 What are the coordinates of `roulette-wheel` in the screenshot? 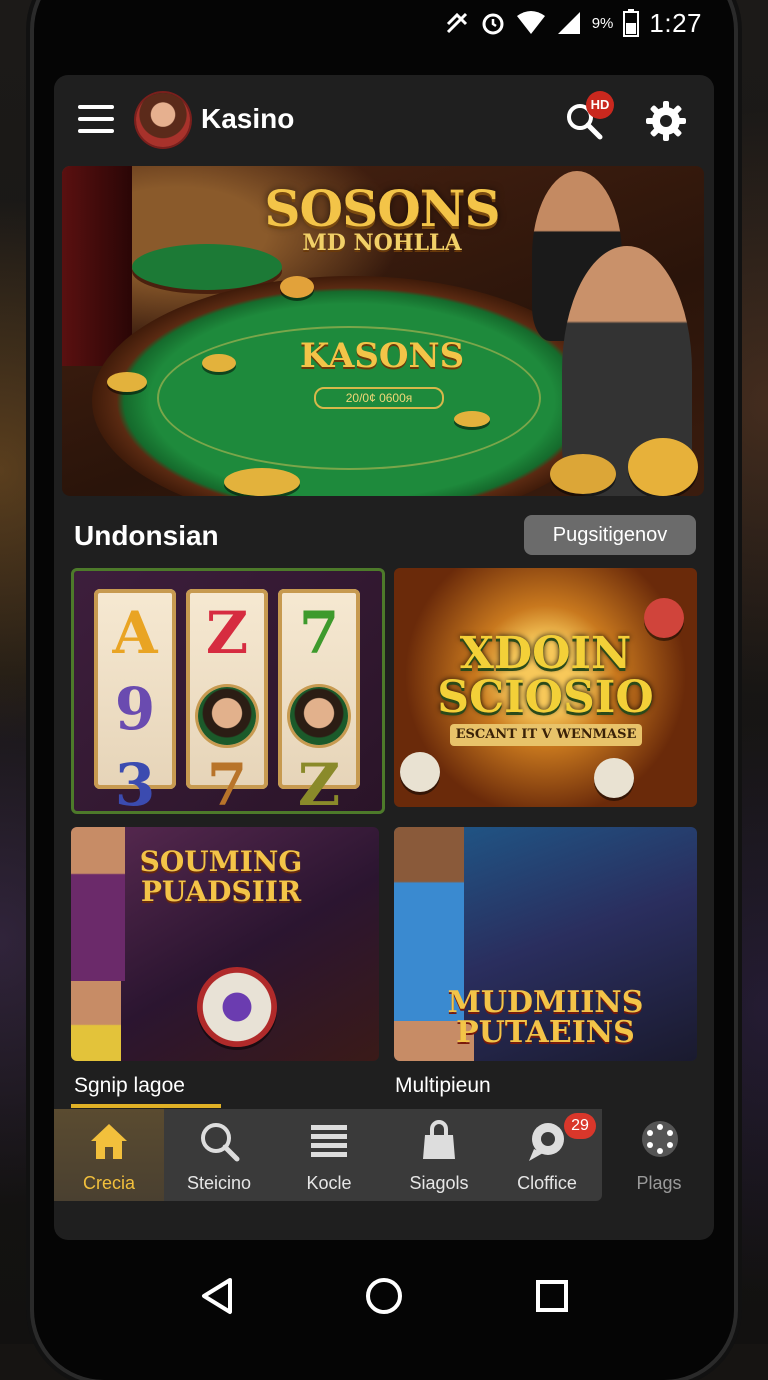 It's located at (237, 1007).